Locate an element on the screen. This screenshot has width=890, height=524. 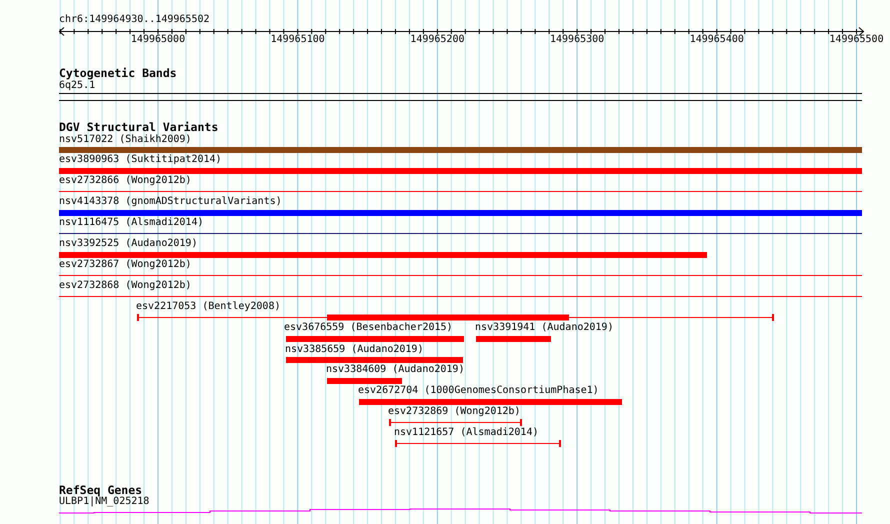
ruler-tick-label: 149965100 is located at coordinates (298, 40).